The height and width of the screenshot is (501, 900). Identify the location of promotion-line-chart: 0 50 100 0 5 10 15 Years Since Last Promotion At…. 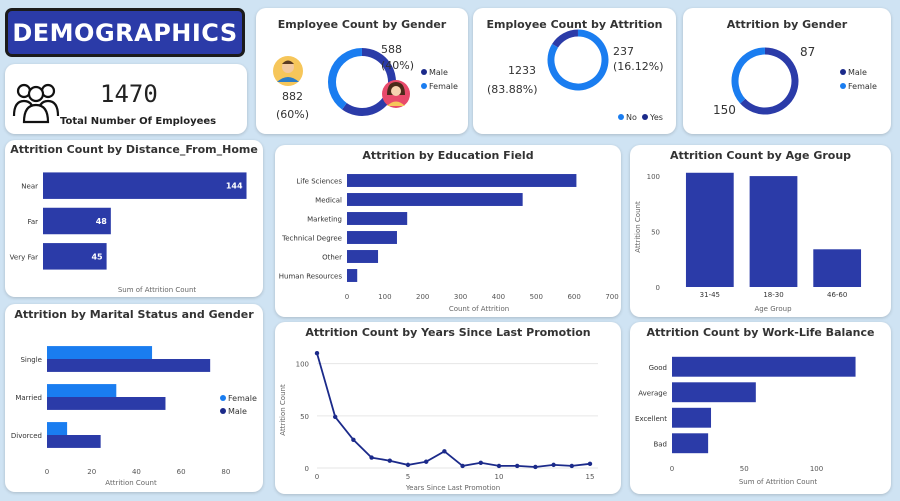
(438, 421).